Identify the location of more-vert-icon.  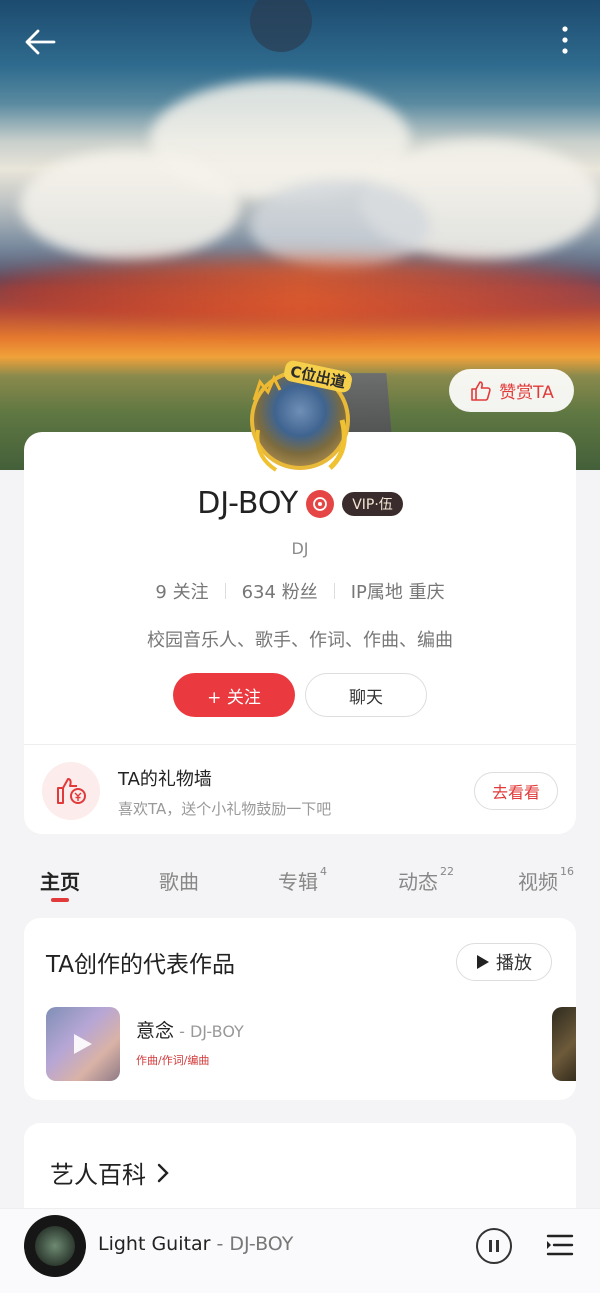
(565, 40).